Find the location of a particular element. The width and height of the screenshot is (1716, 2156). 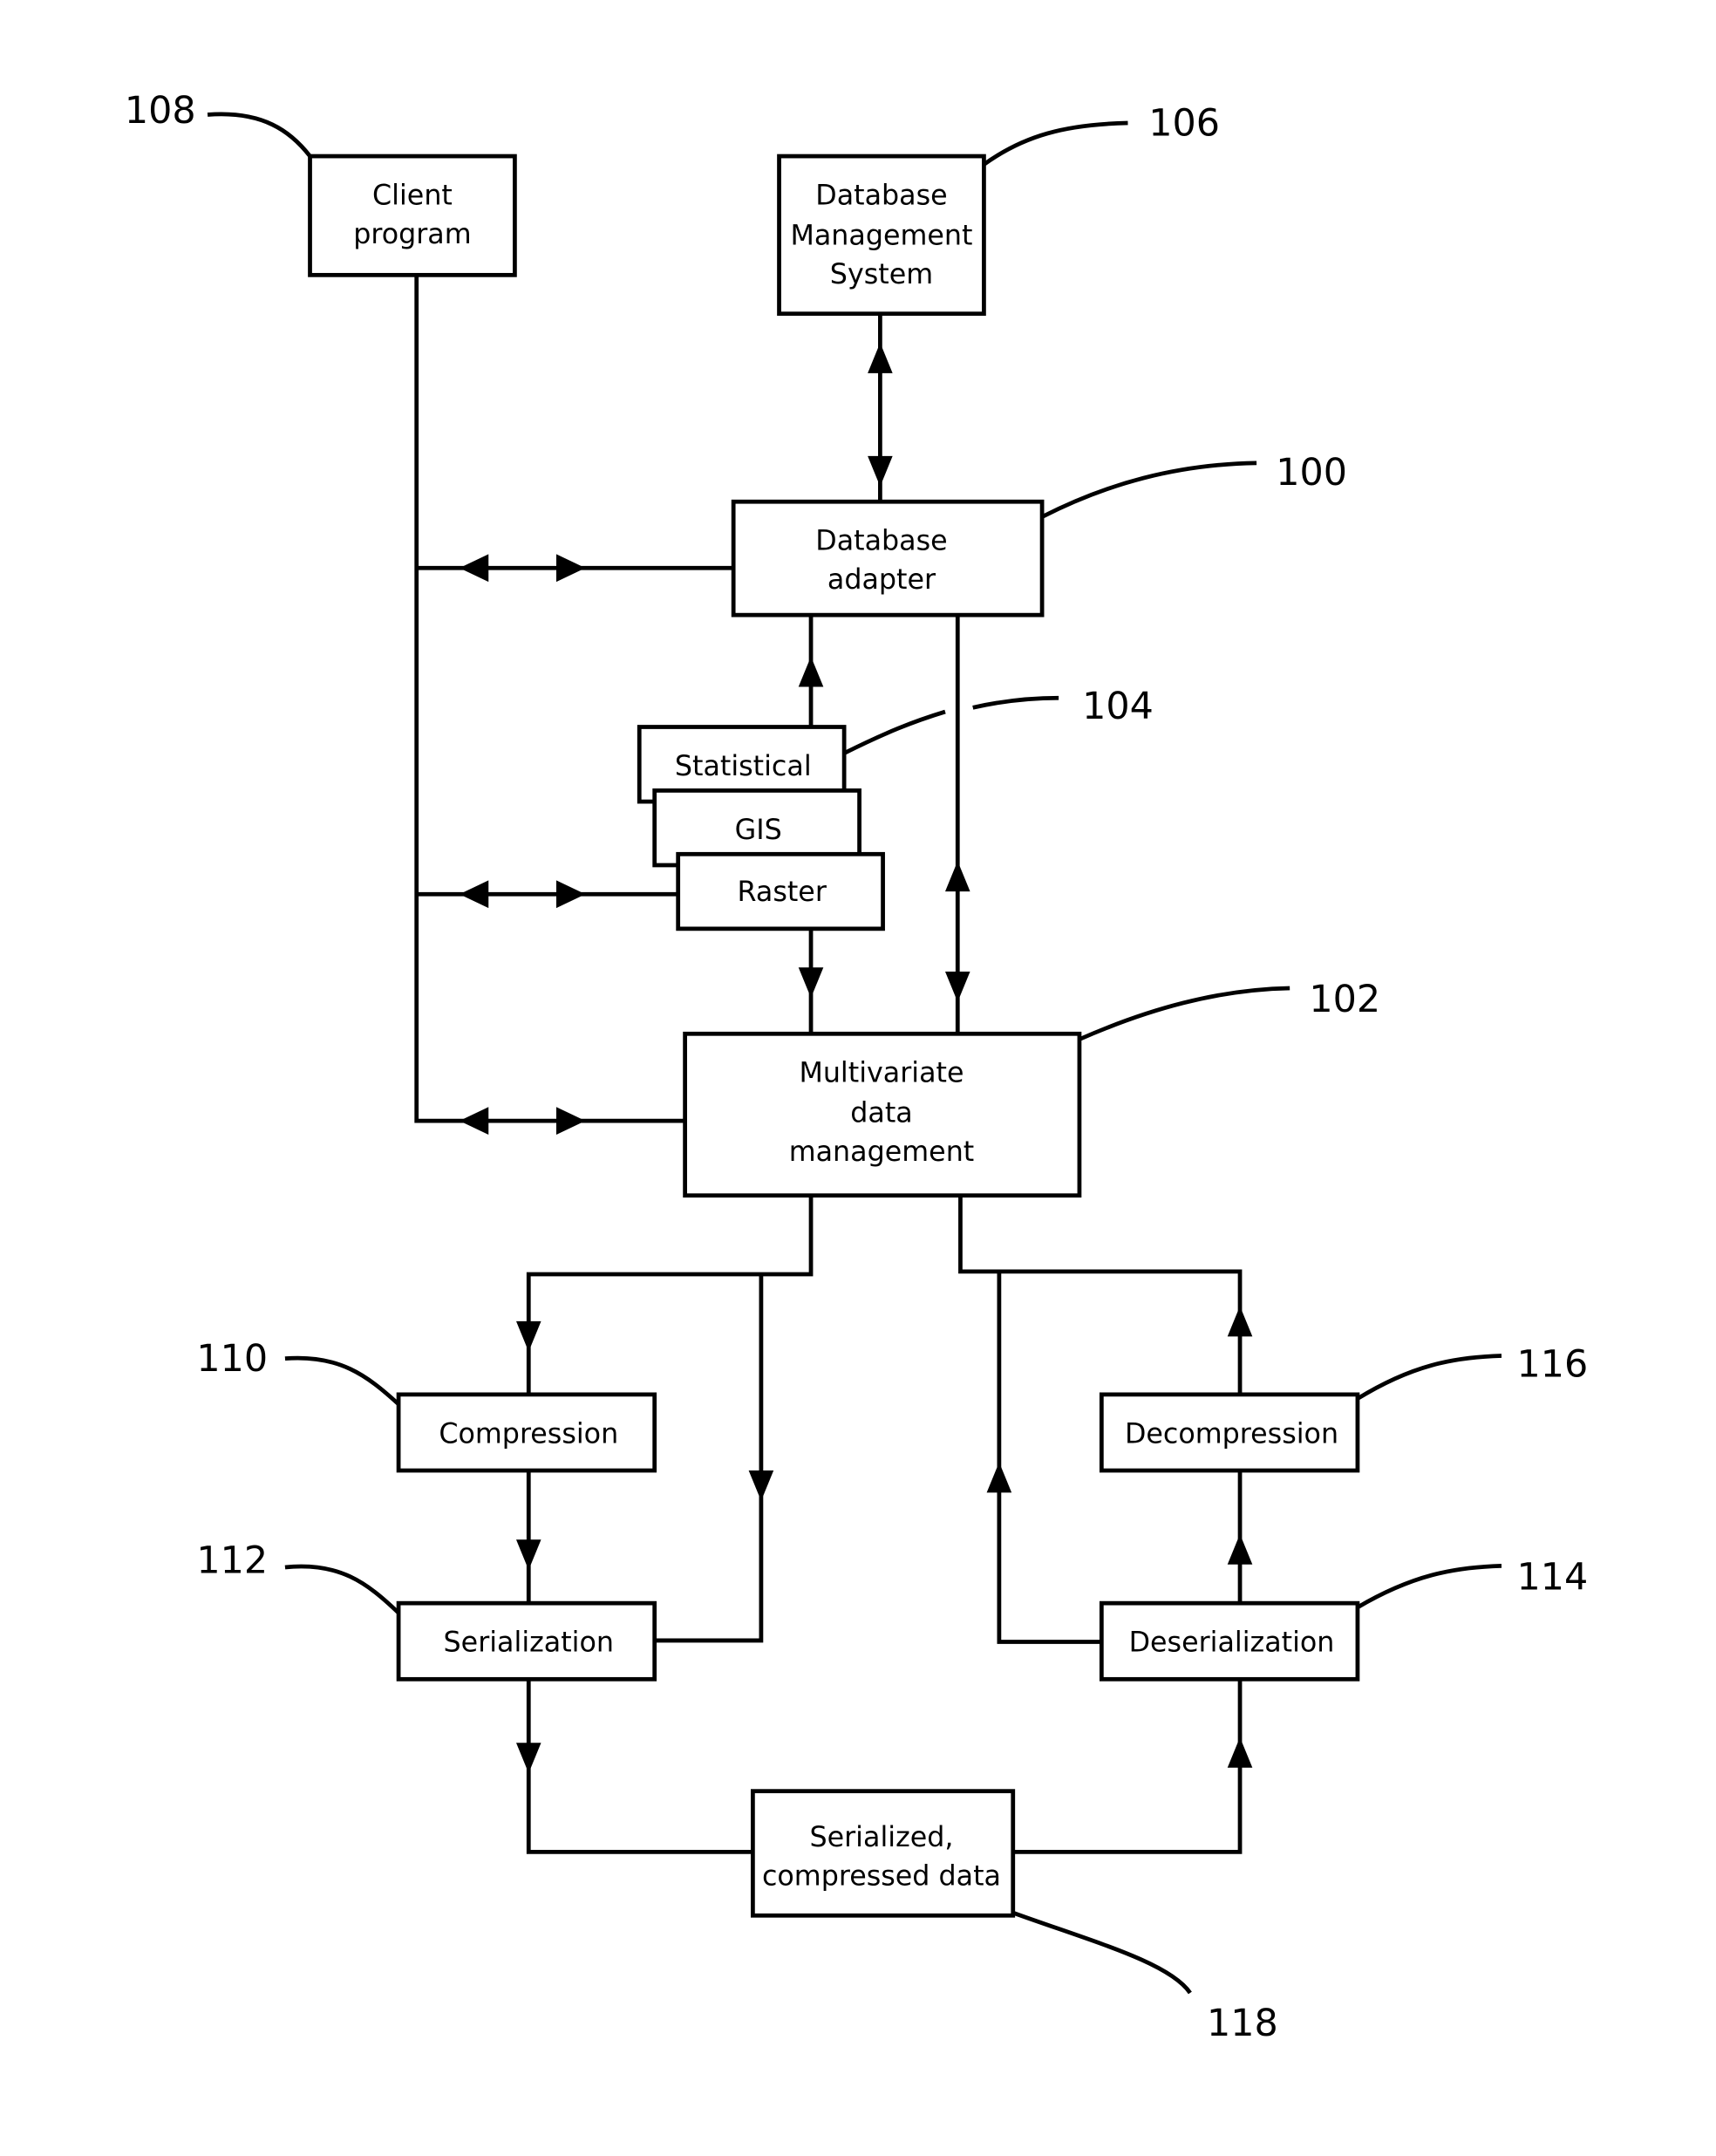

node-multivariate: Multivariate data management is located at coordinates (882, 1114).